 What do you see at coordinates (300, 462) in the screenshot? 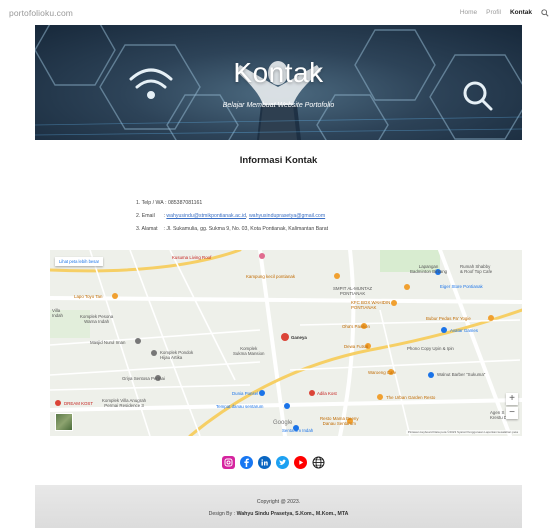
I see `youtube-icon` at bounding box center [300, 462].